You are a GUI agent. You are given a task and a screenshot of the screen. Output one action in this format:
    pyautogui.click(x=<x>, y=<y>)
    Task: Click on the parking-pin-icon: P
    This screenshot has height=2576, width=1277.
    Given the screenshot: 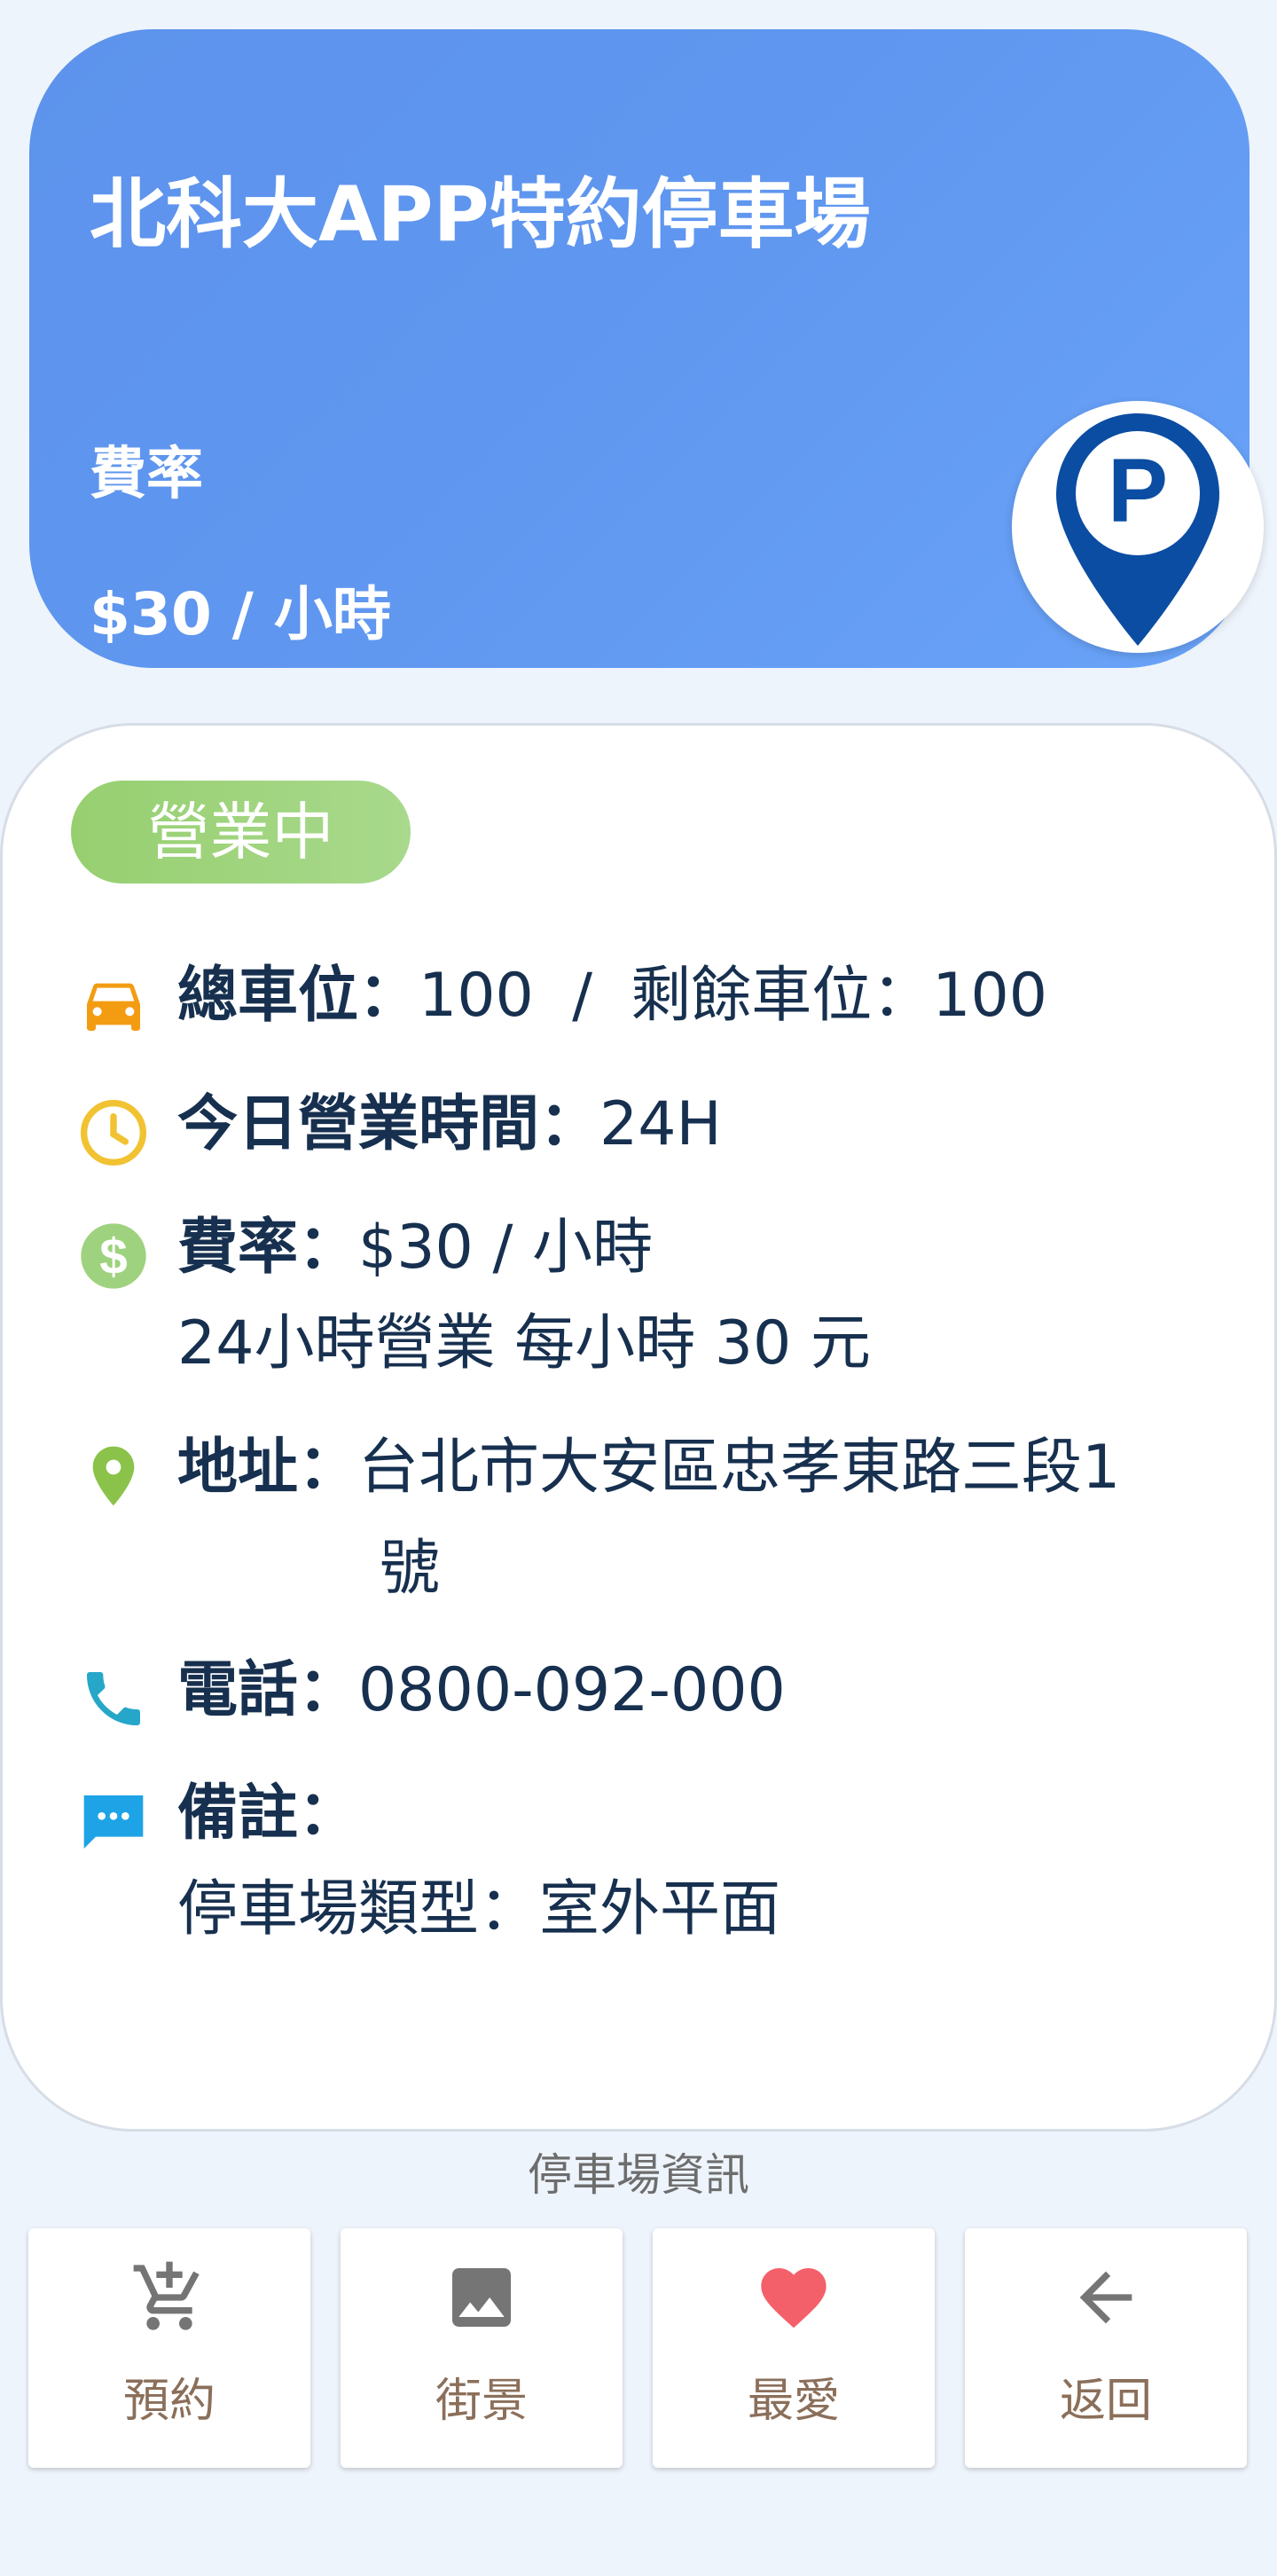 What is the action you would take?
    pyautogui.click(x=1137, y=529)
    